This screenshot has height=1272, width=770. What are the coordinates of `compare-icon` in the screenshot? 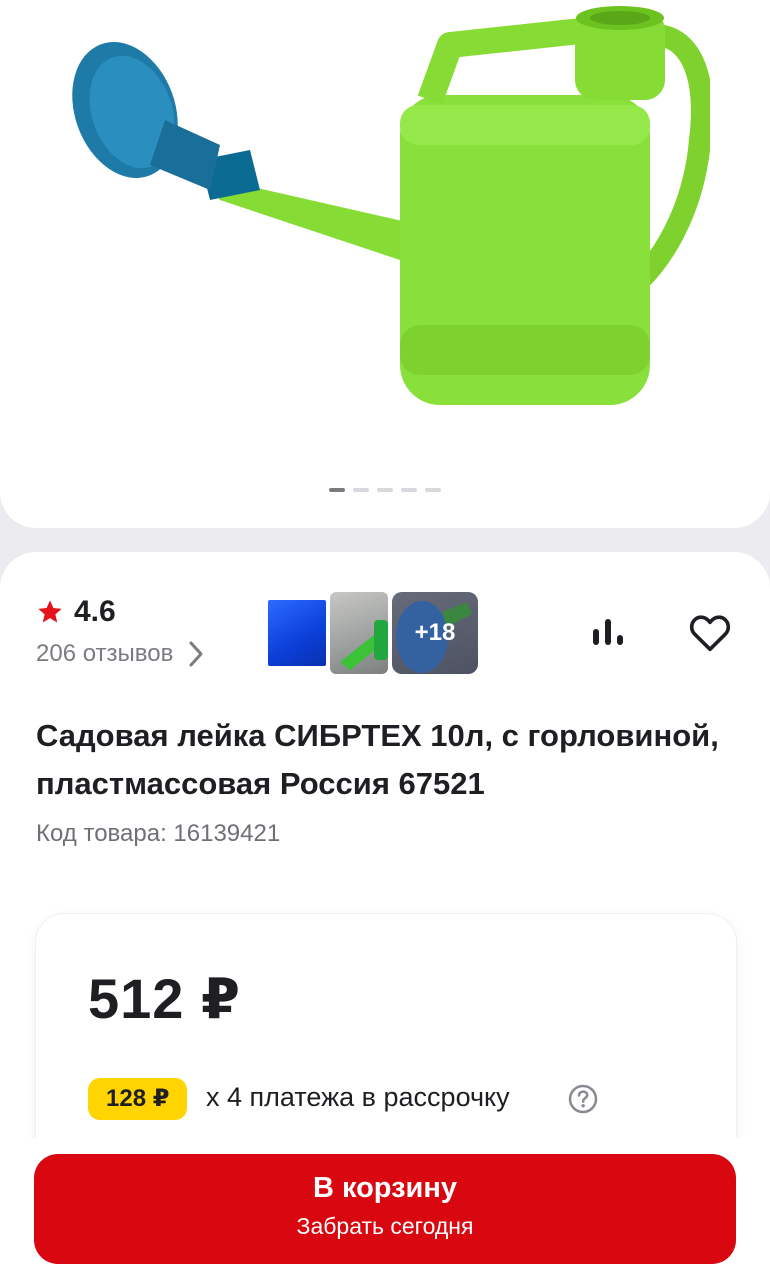 It's located at (608, 632).